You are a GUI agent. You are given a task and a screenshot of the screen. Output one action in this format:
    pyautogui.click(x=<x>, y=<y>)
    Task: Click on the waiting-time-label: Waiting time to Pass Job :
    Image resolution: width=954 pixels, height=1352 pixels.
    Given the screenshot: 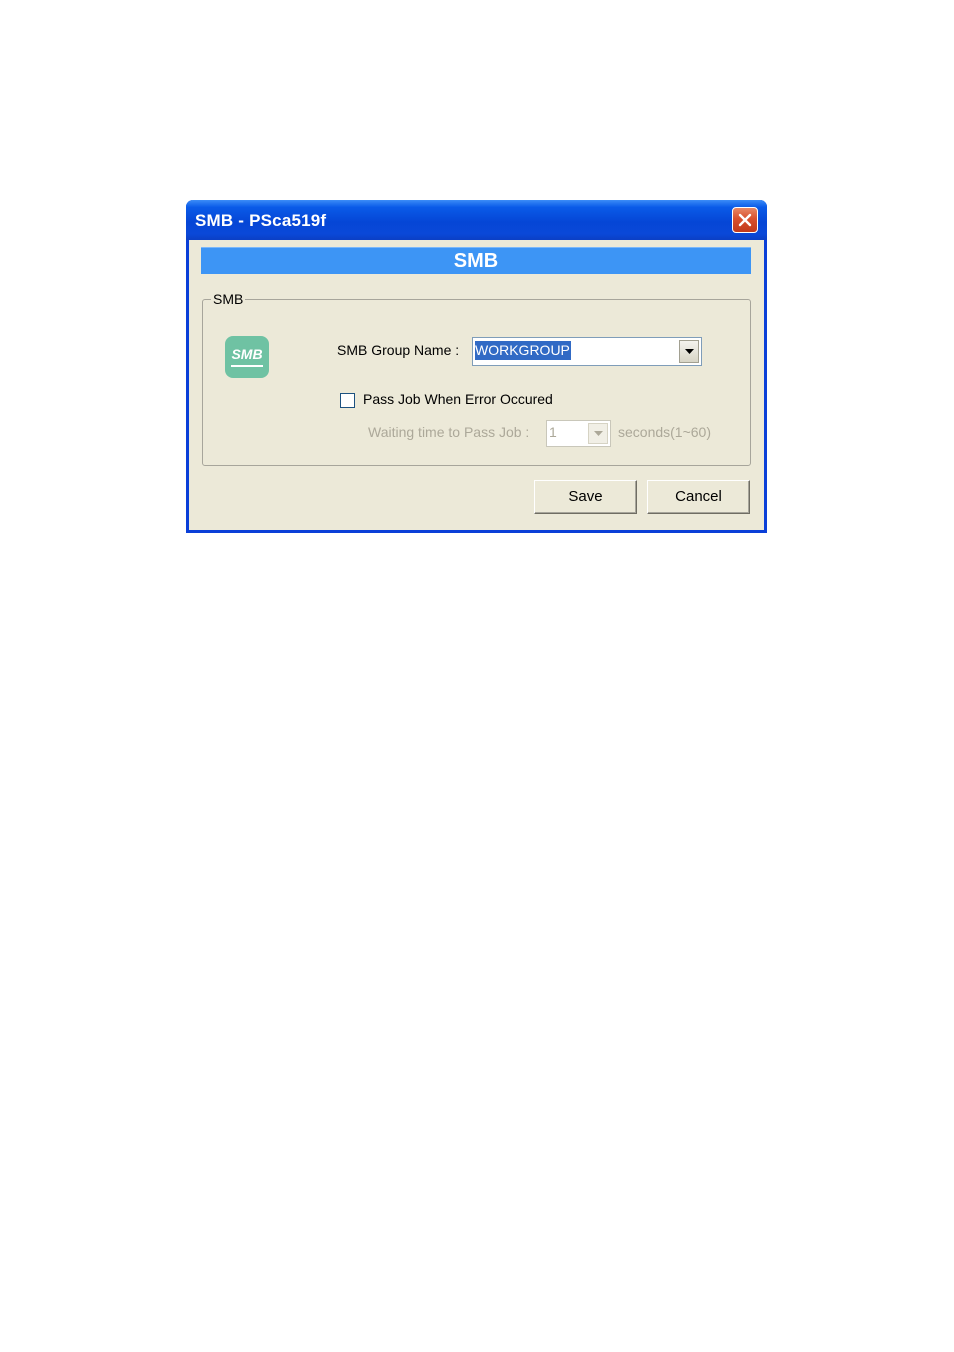 What is the action you would take?
    pyautogui.click(x=449, y=432)
    